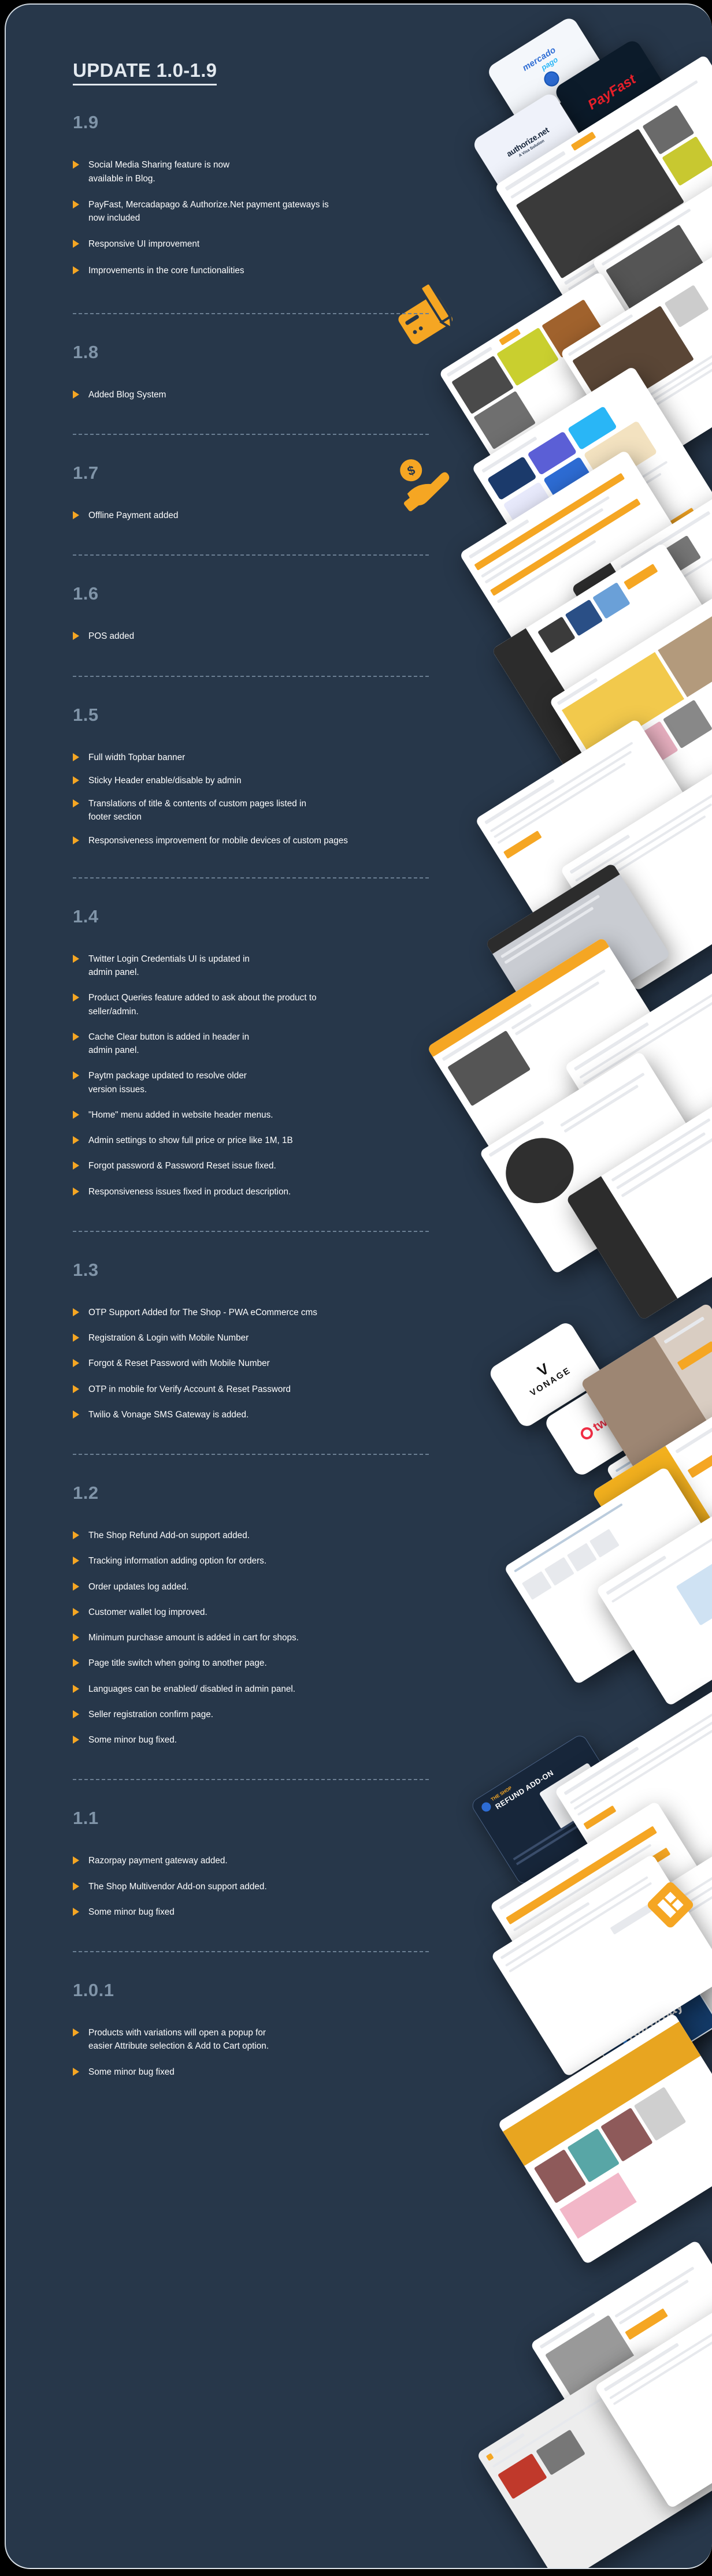 This screenshot has height=2576, width=712. What do you see at coordinates (550, 663) in the screenshot?
I see `pos-terminal-icon` at bounding box center [550, 663].